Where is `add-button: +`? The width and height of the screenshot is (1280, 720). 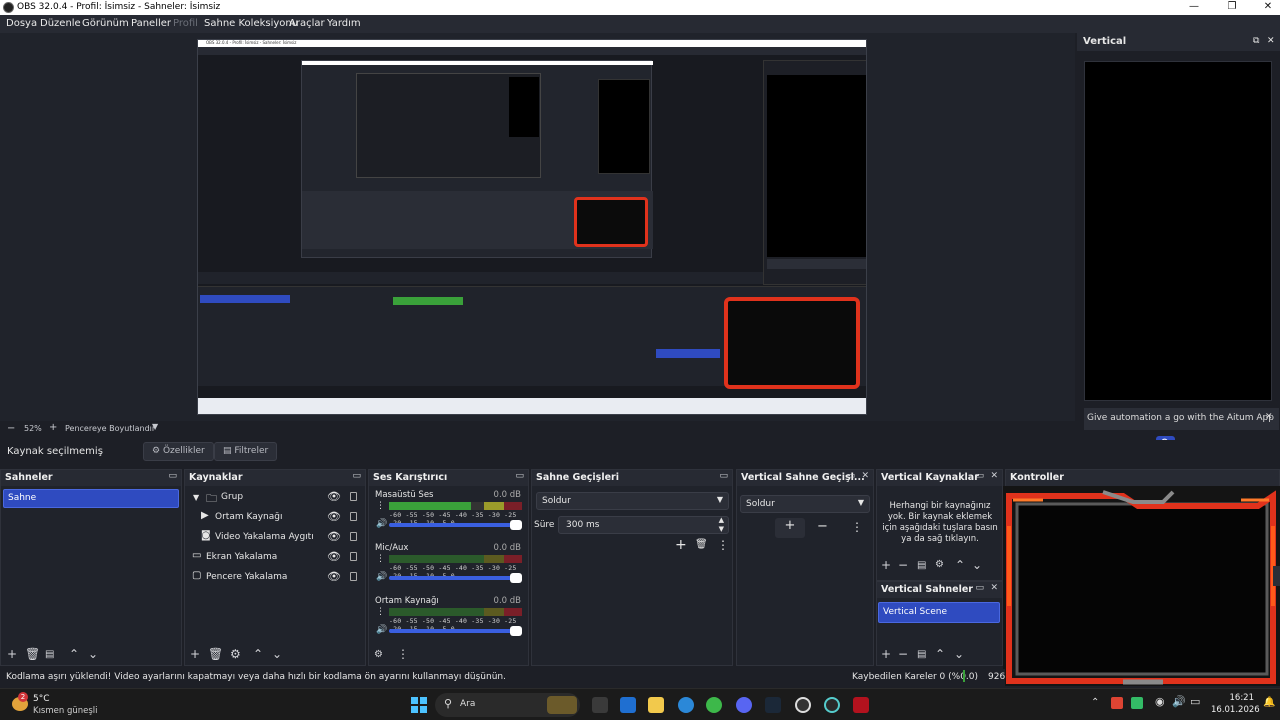 add-button: + is located at coordinates (790, 528).